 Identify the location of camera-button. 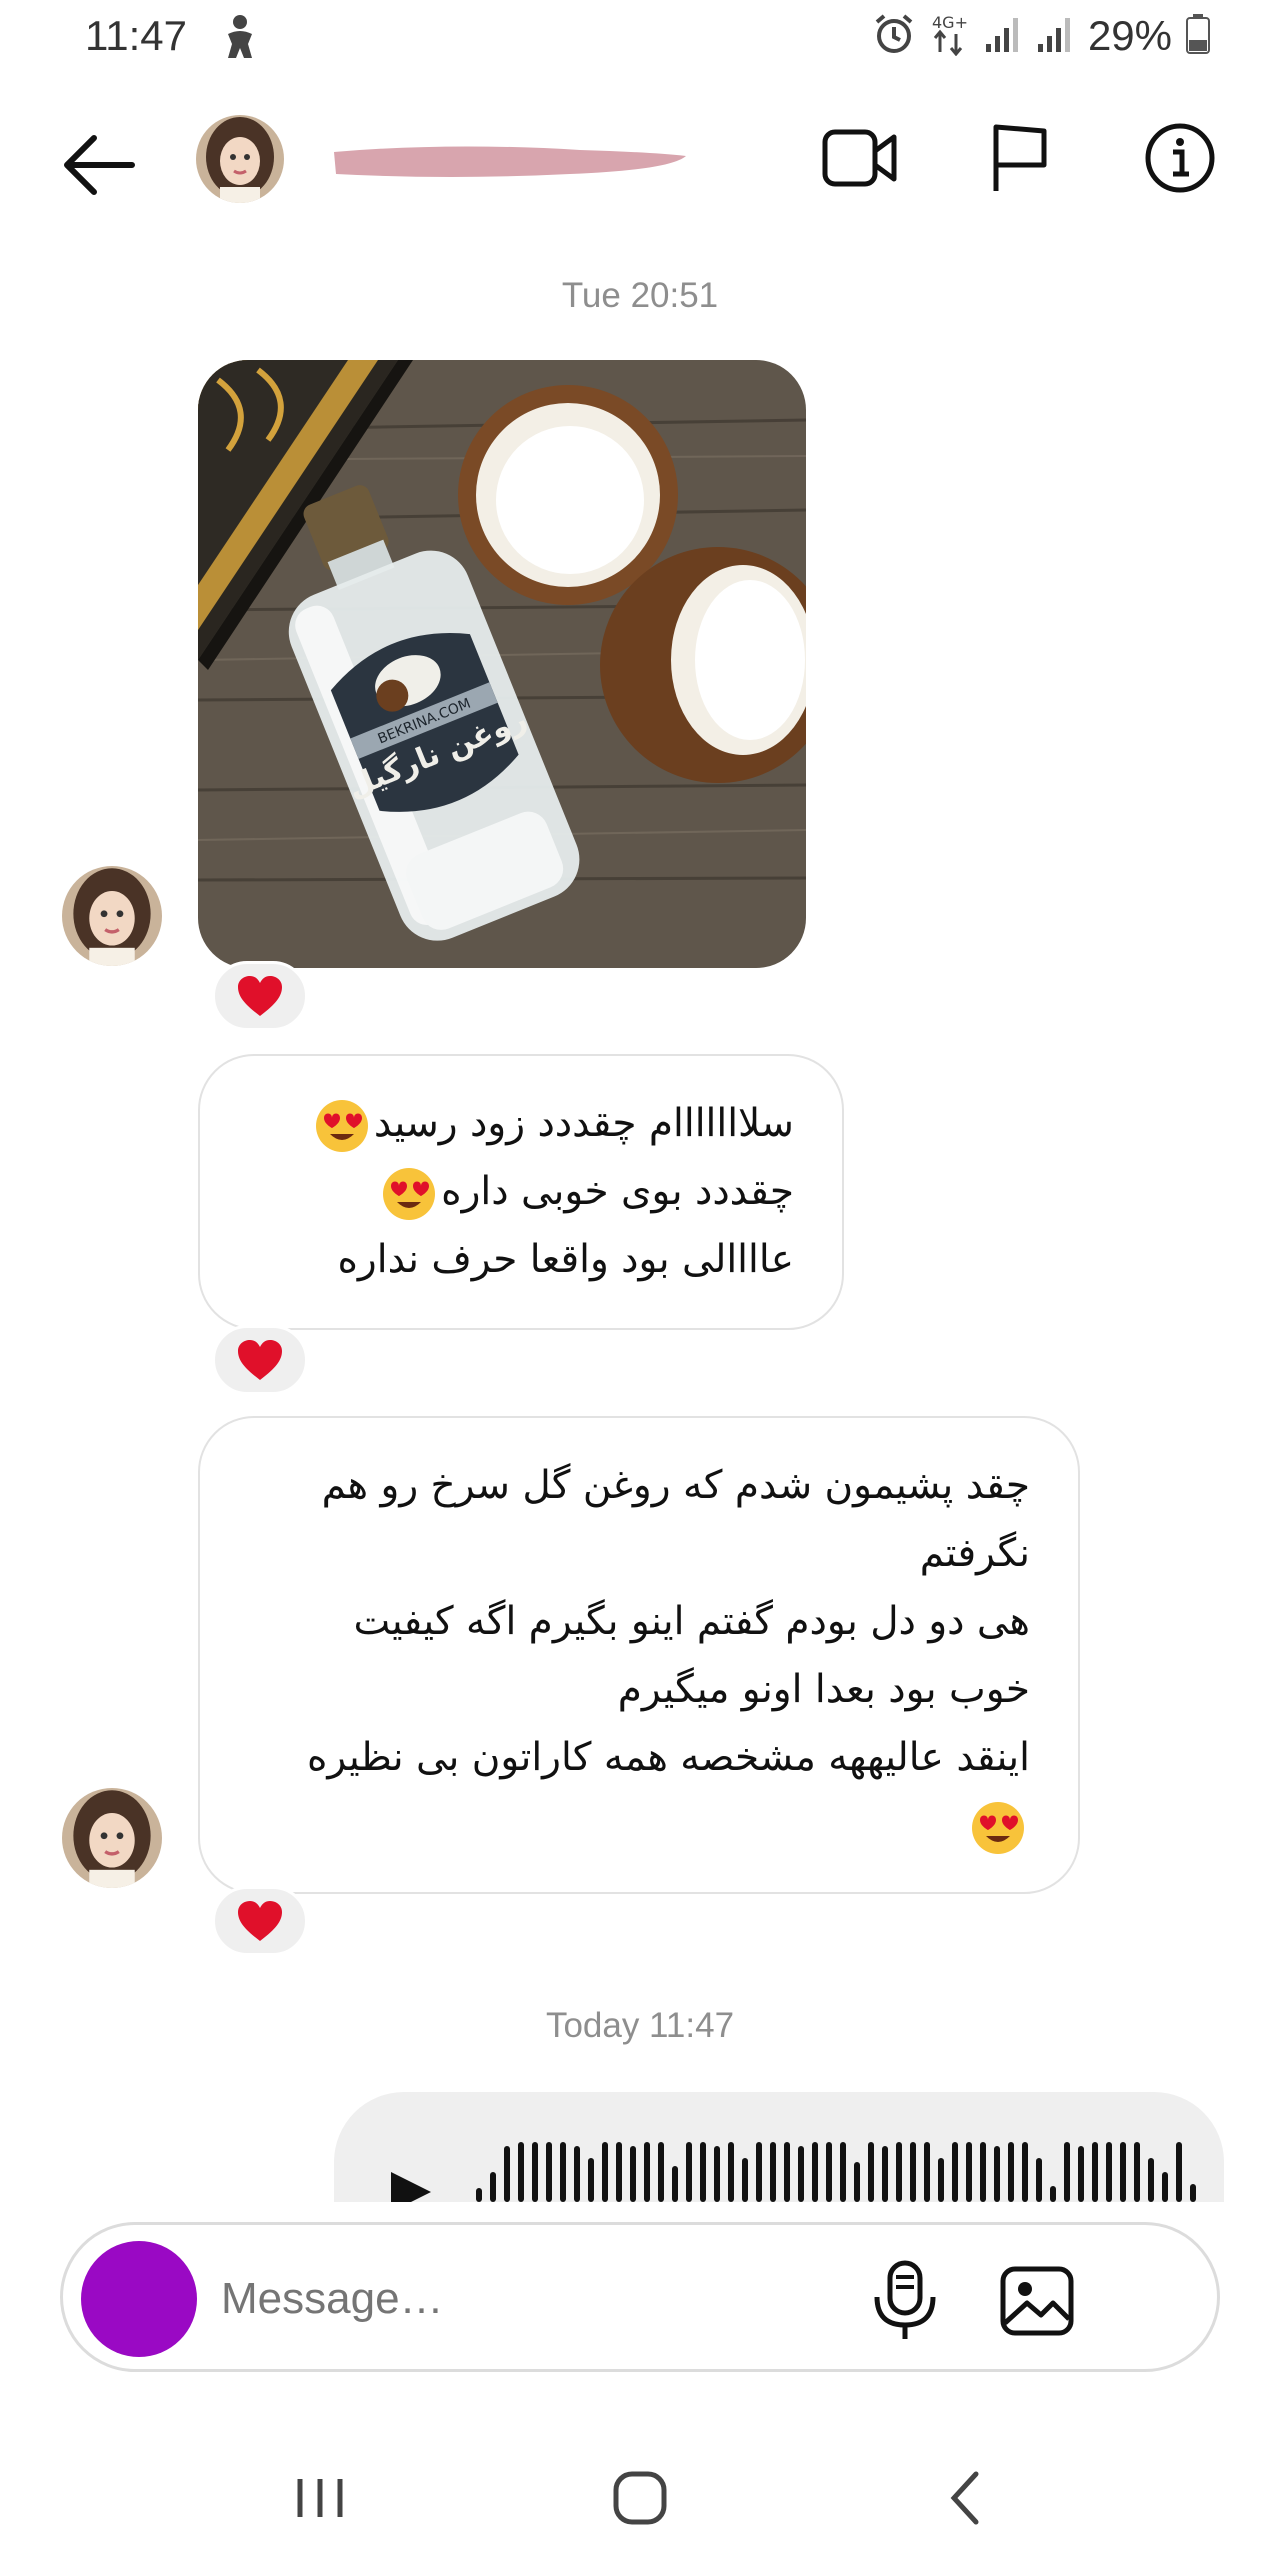
(139, 2299).